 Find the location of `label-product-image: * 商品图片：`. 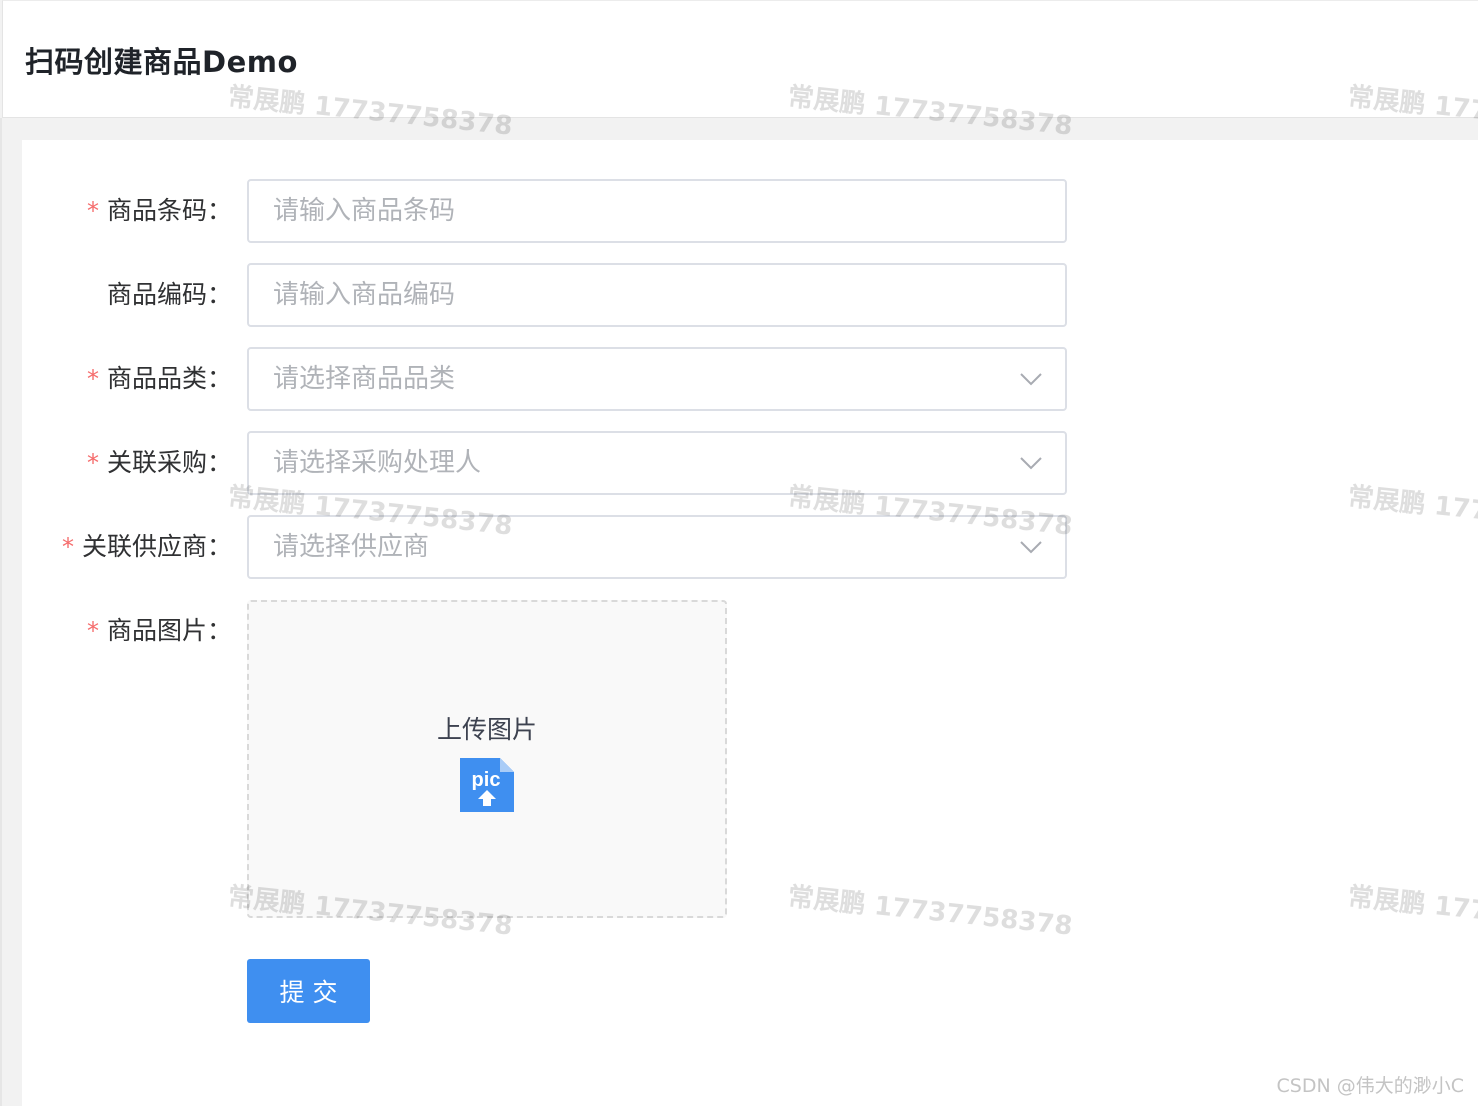

label-product-image: * 商品图片： is located at coordinates (159, 630).